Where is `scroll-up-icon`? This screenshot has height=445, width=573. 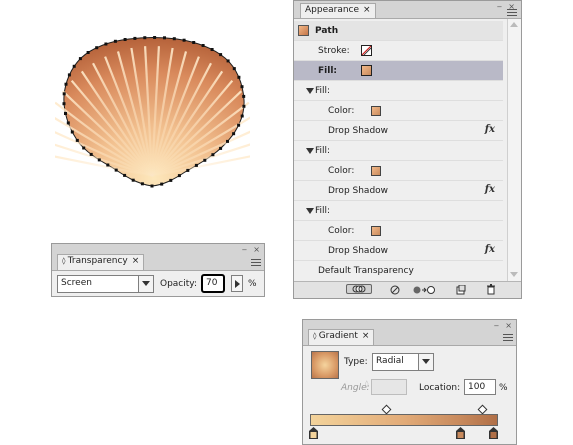 scroll-up-icon is located at coordinates (514, 24).